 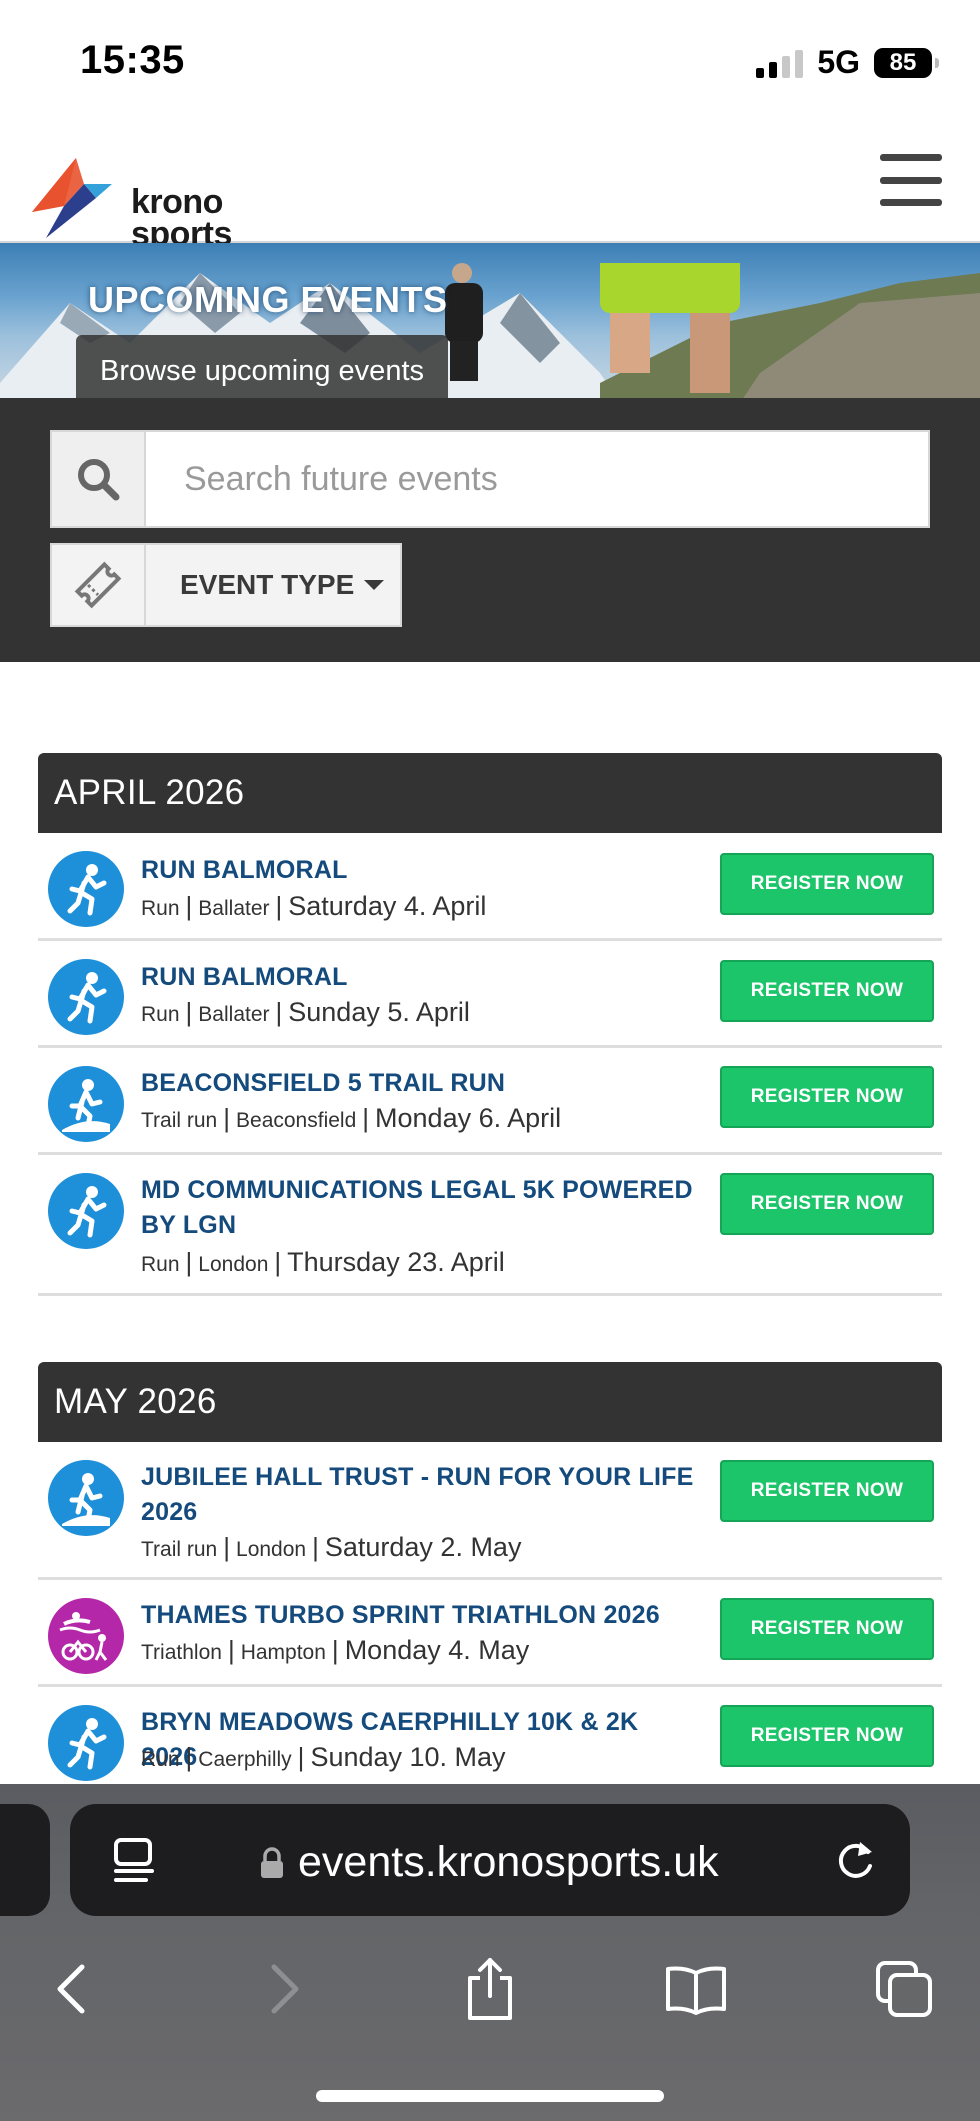 I want to click on forward-icon, so click(x=284, y=1989).